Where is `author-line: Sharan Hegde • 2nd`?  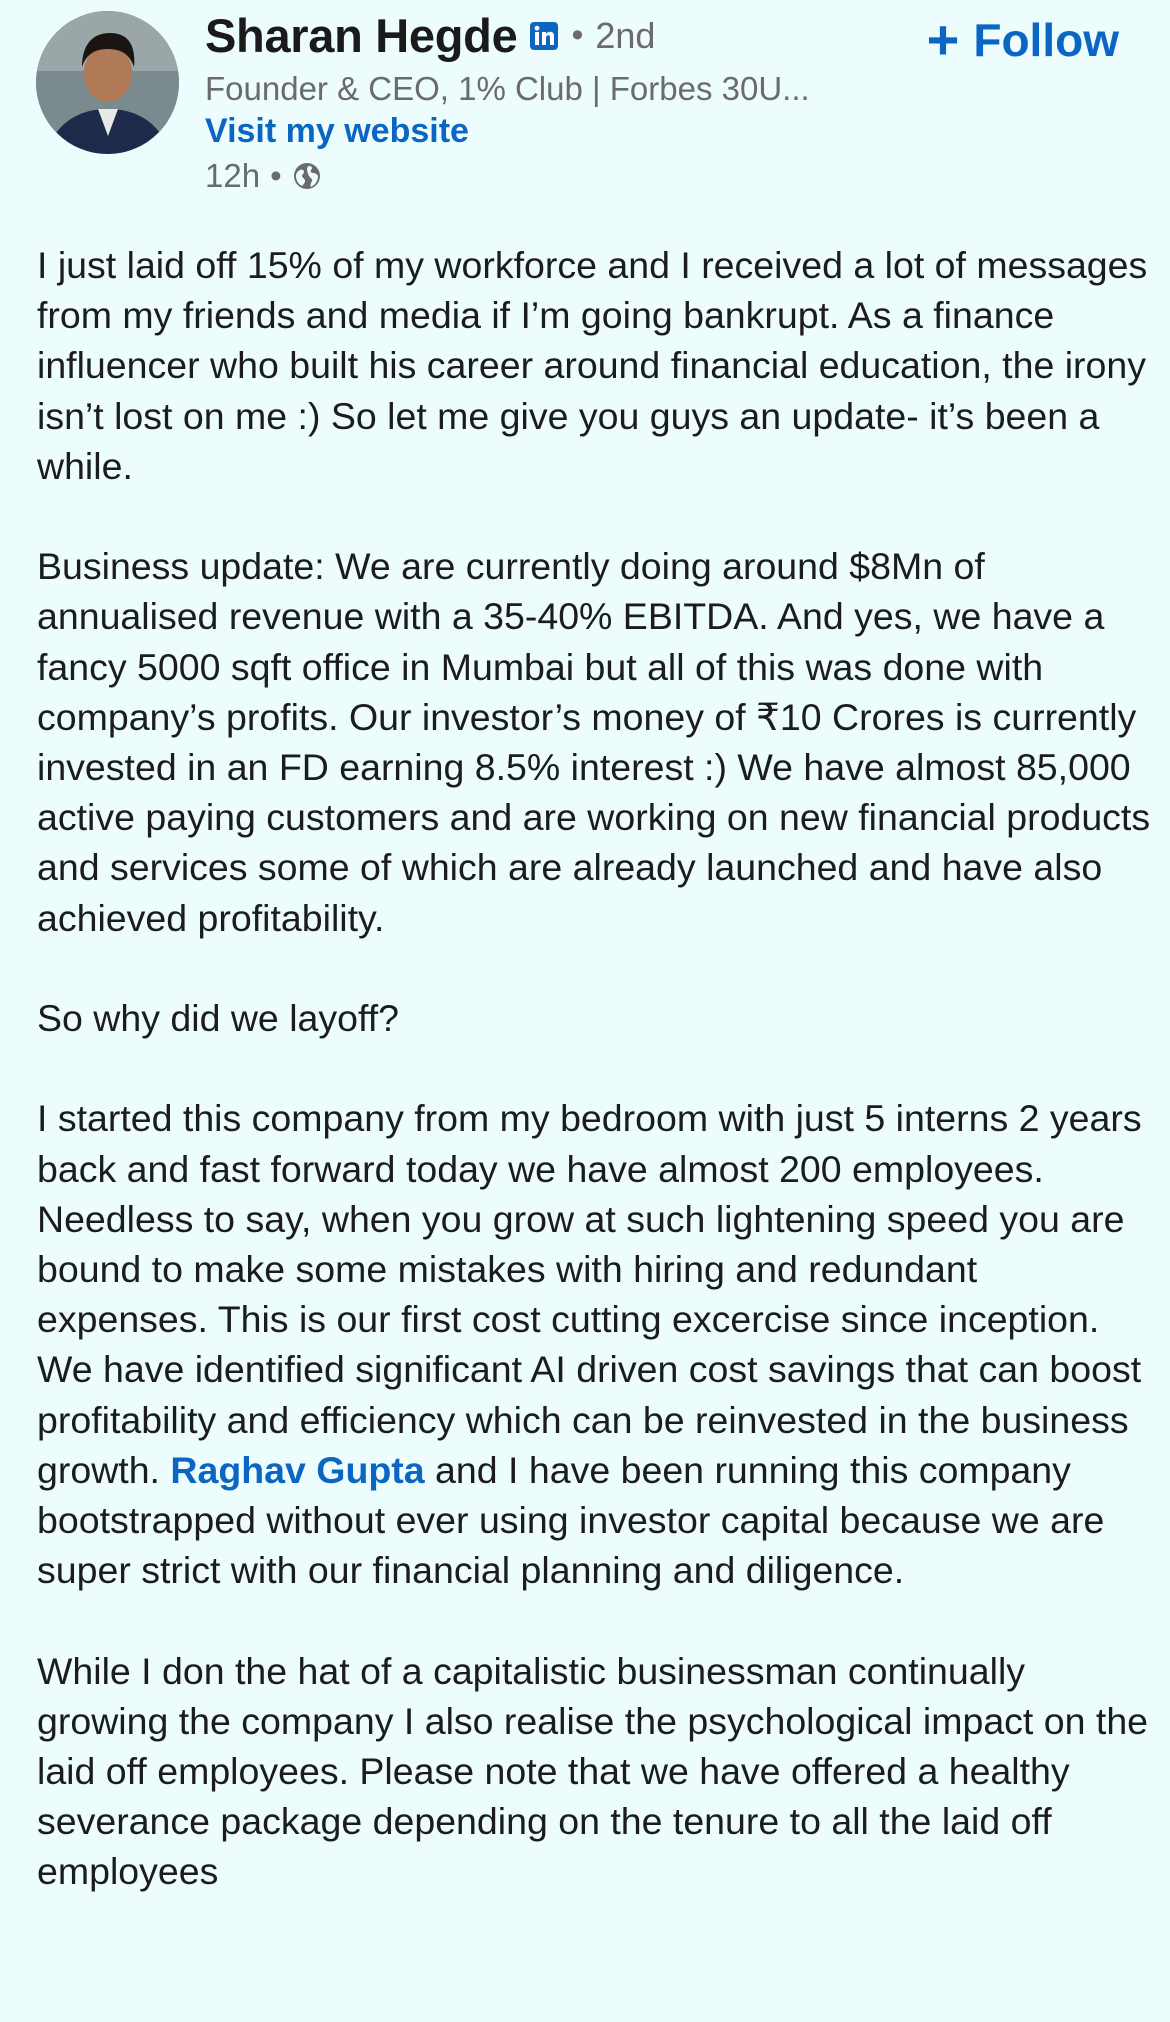 author-line: Sharan Hegde • 2nd is located at coordinates (430, 35).